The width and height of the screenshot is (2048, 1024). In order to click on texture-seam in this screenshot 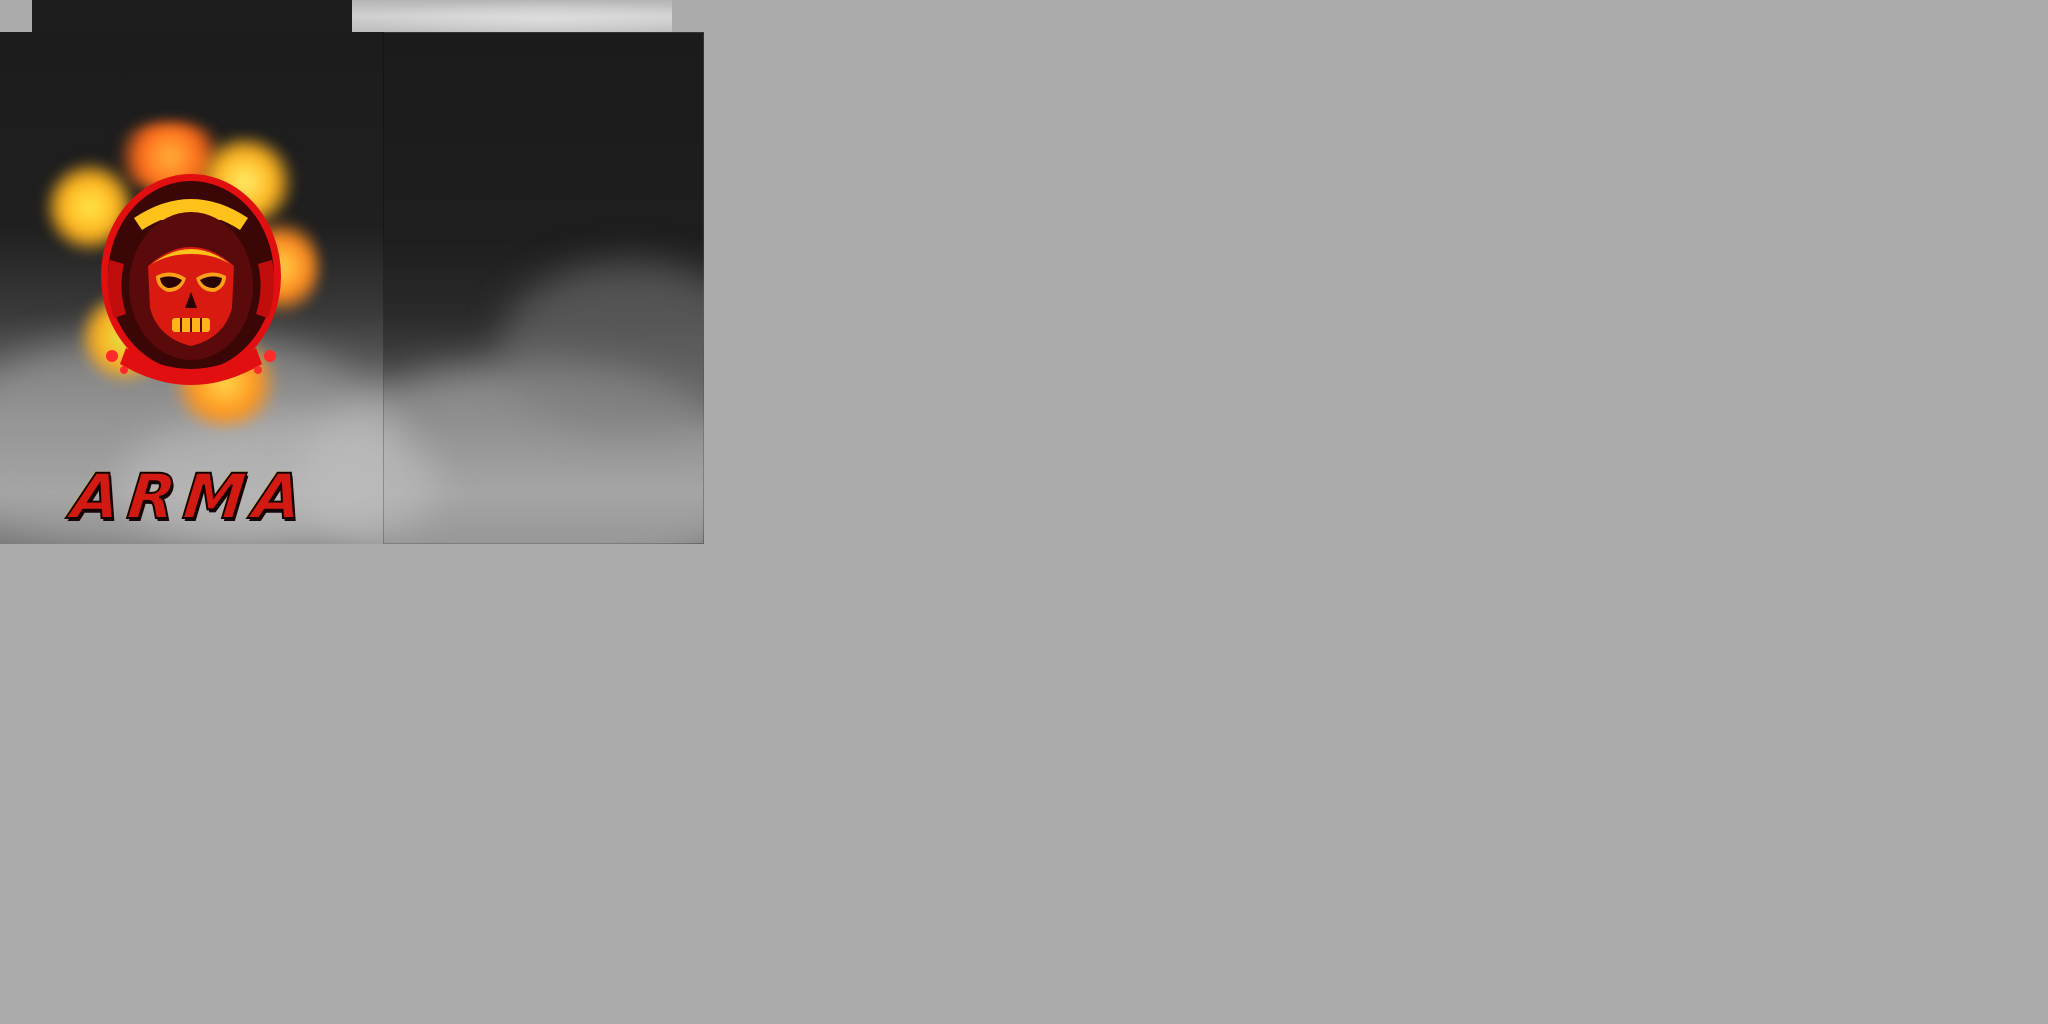, I will do `click(383, 288)`.